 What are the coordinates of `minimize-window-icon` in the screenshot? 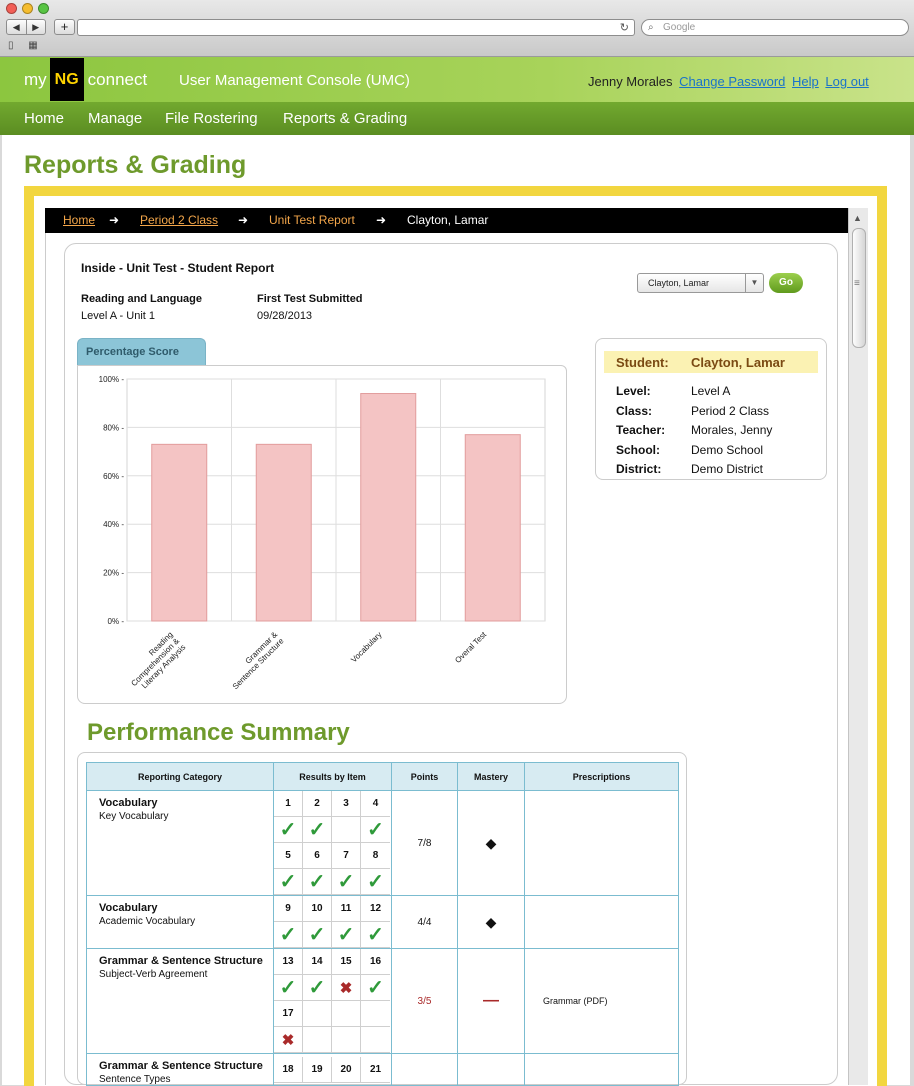 It's located at (27, 8).